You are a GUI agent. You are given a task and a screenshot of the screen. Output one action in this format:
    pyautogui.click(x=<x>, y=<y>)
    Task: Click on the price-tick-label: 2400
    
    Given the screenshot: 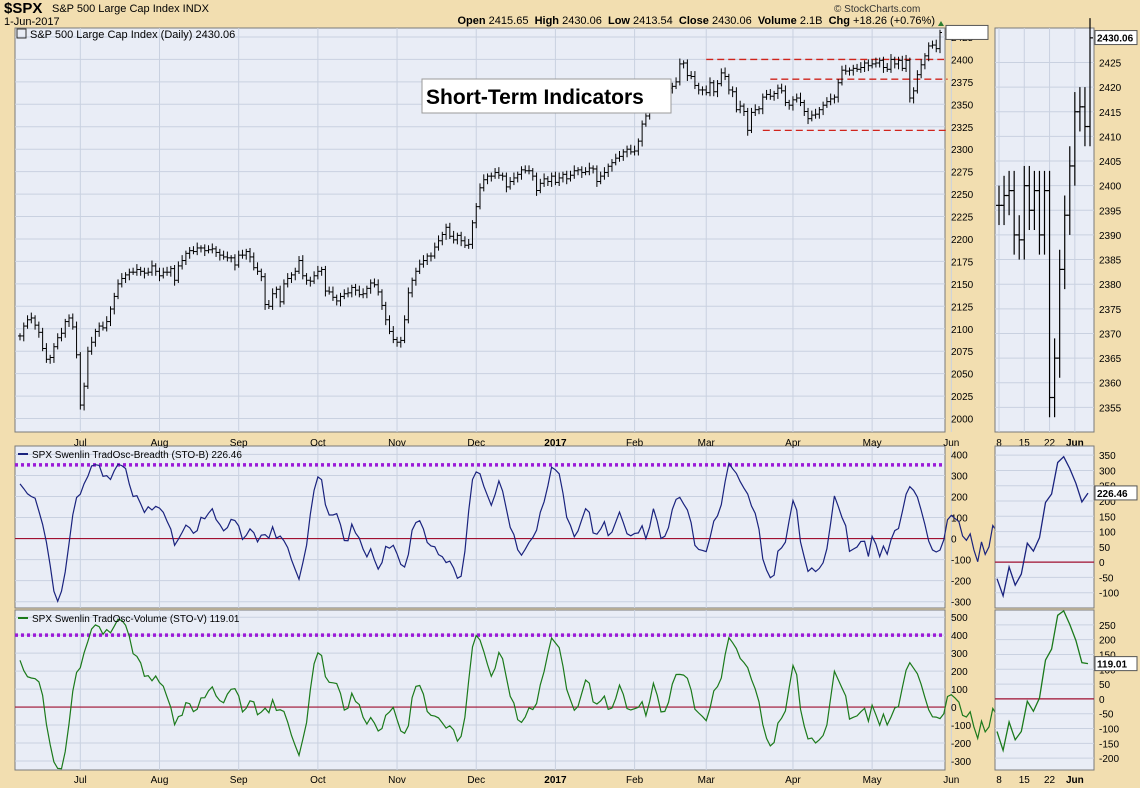 What is the action you would take?
    pyautogui.click(x=962, y=60)
    